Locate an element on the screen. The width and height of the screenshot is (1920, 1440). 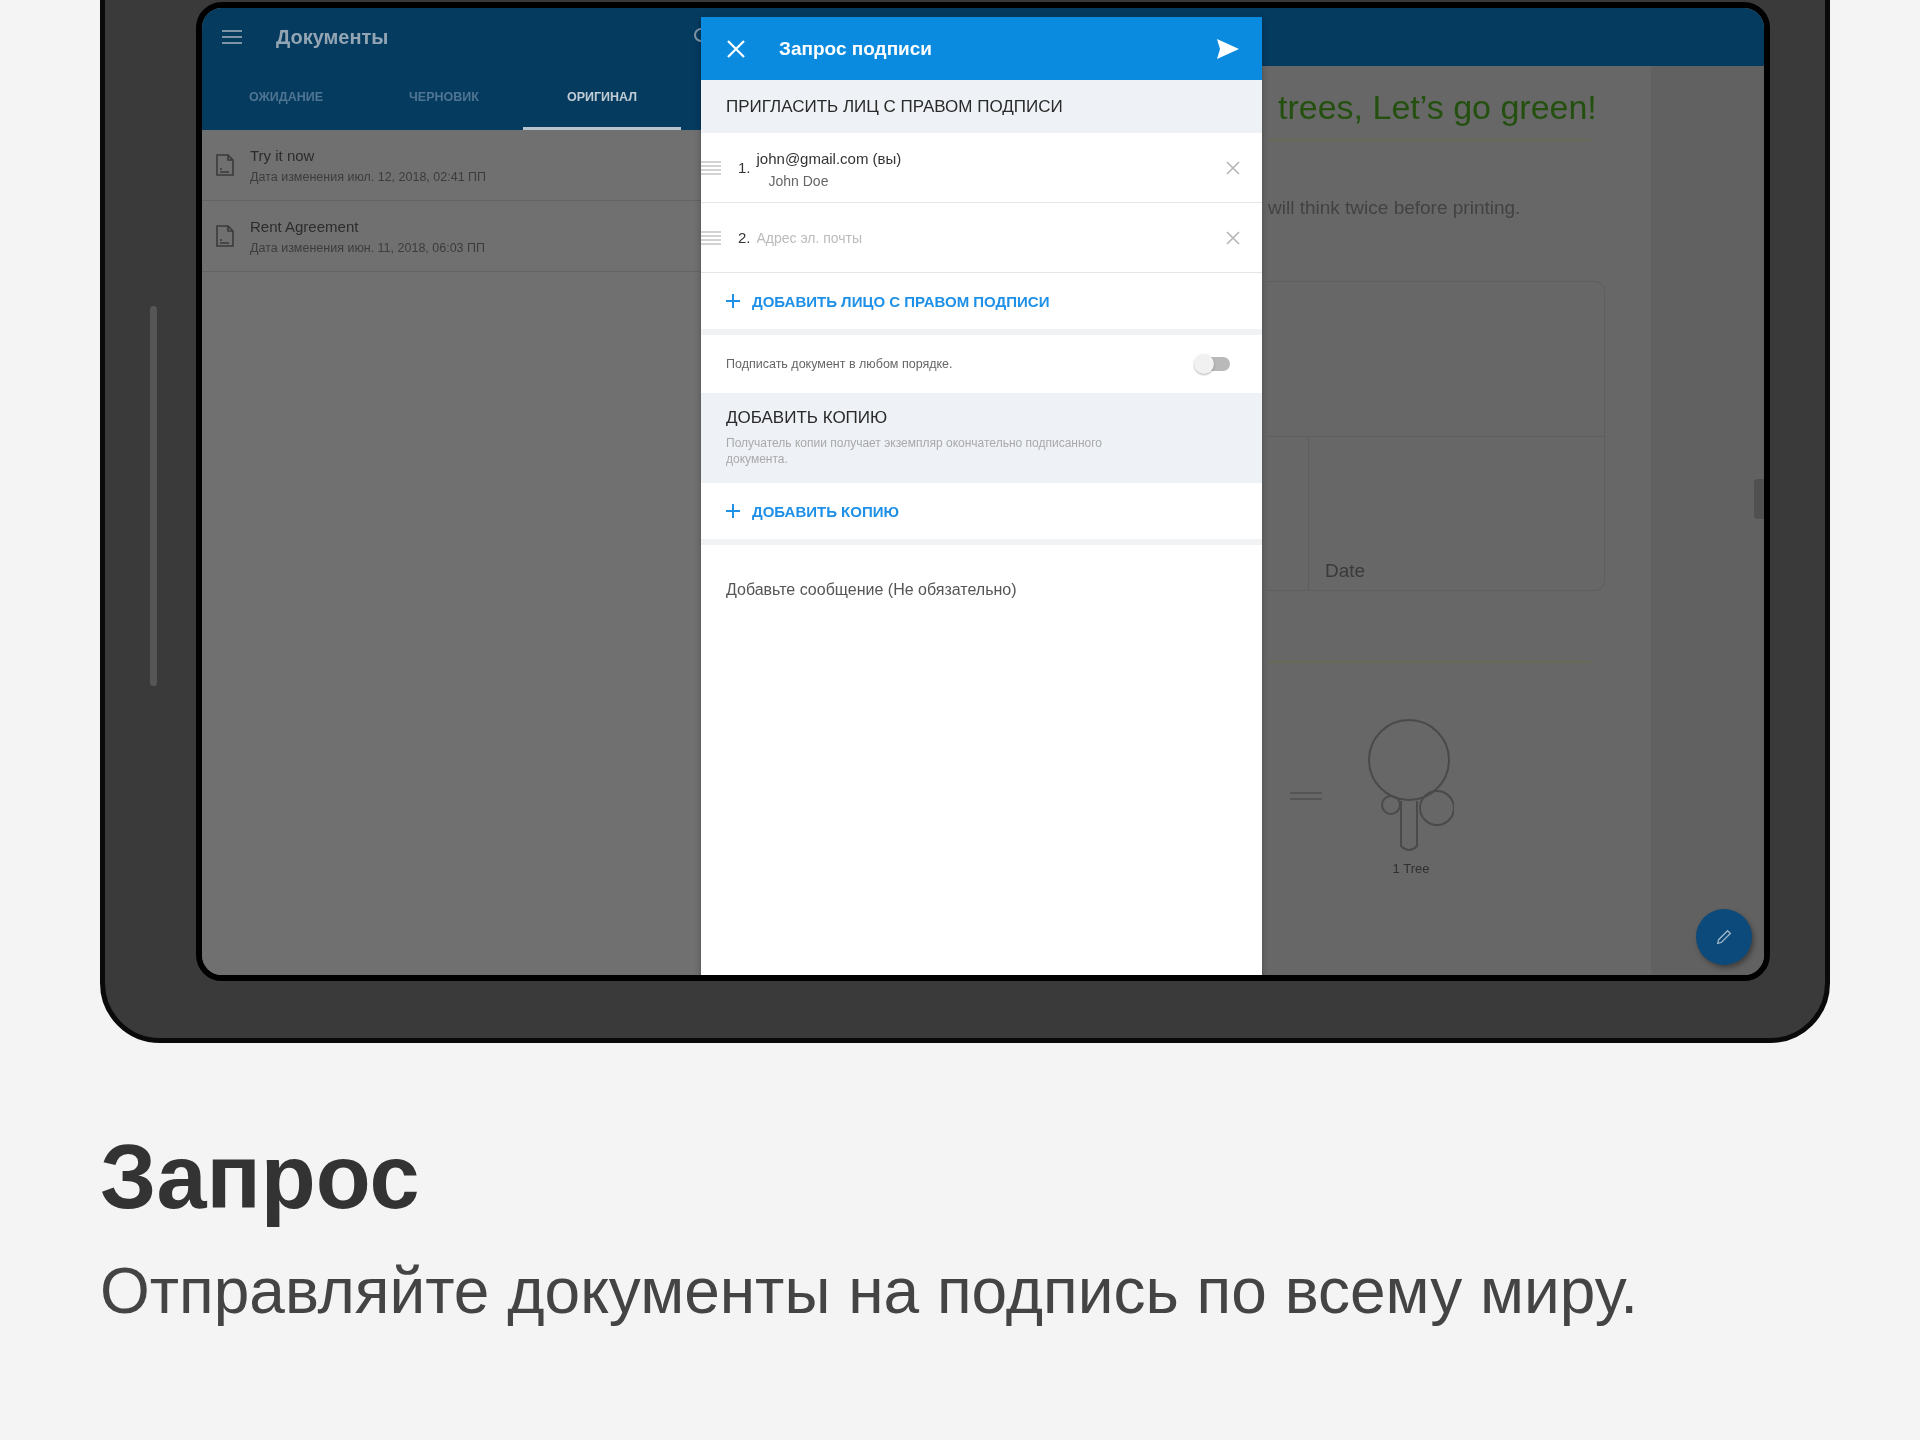
tree-icon is located at coordinates (1411, 786).